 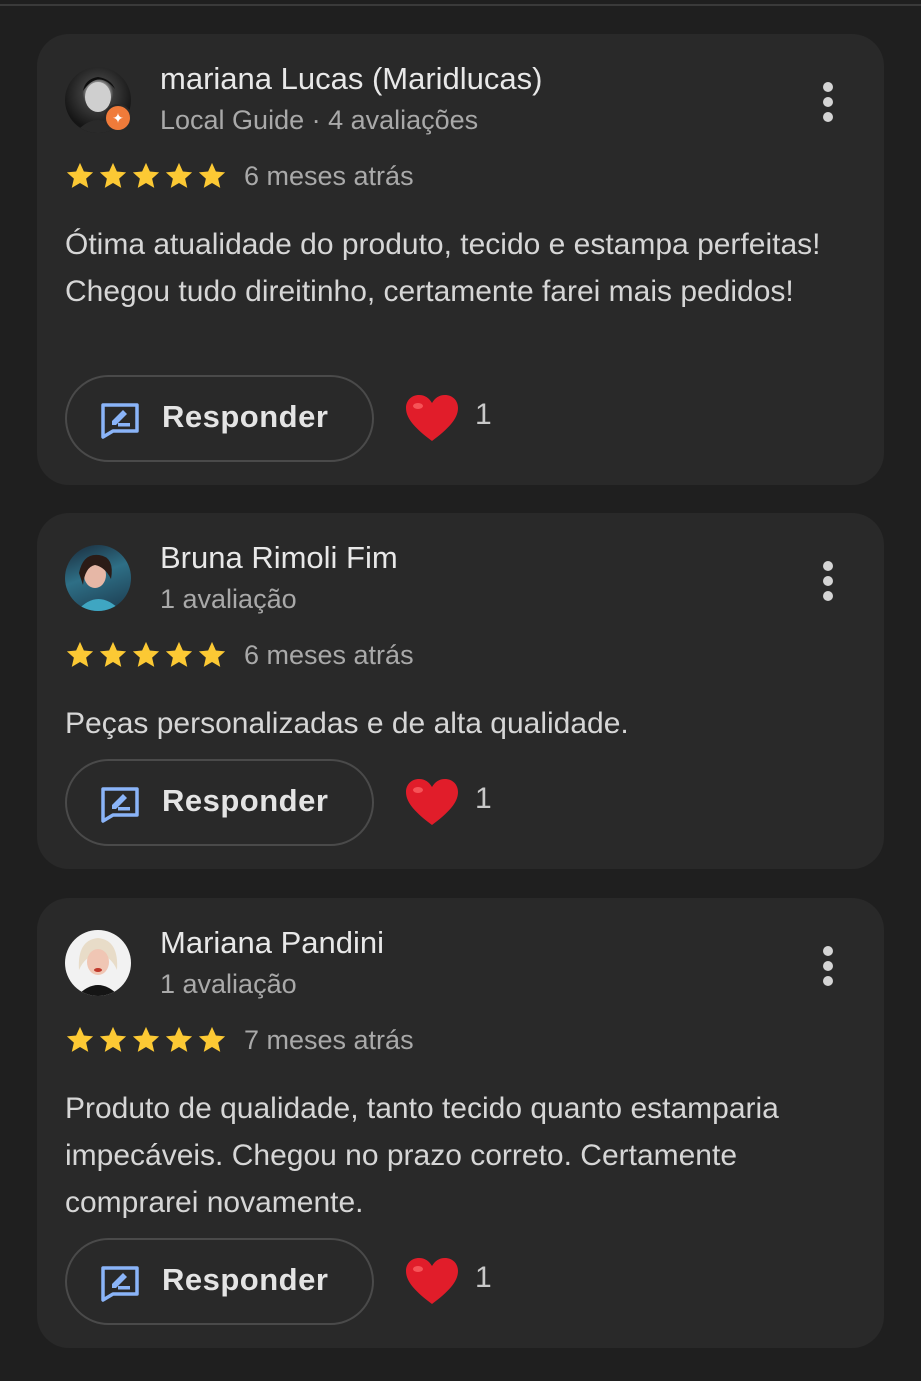 What do you see at coordinates (272, 943) in the screenshot?
I see `reviewer-name: Mariana Pandini` at bounding box center [272, 943].